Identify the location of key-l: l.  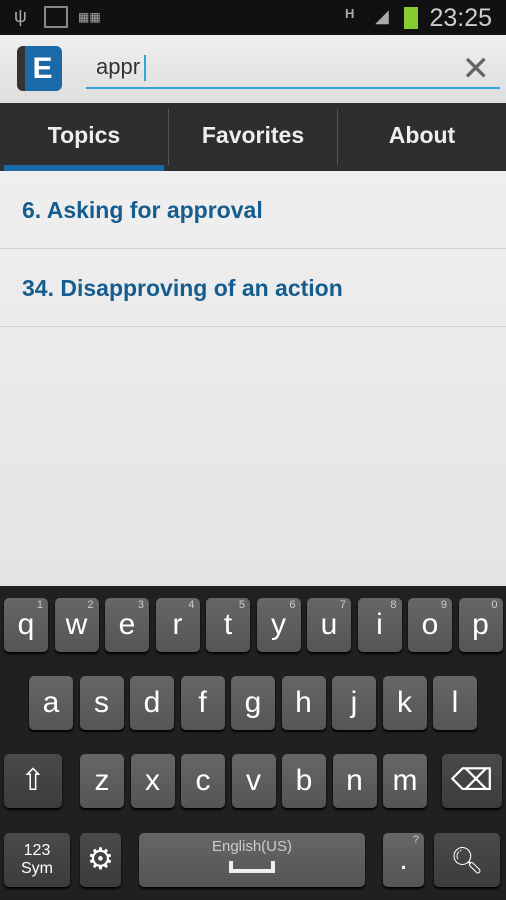
(455, 703).